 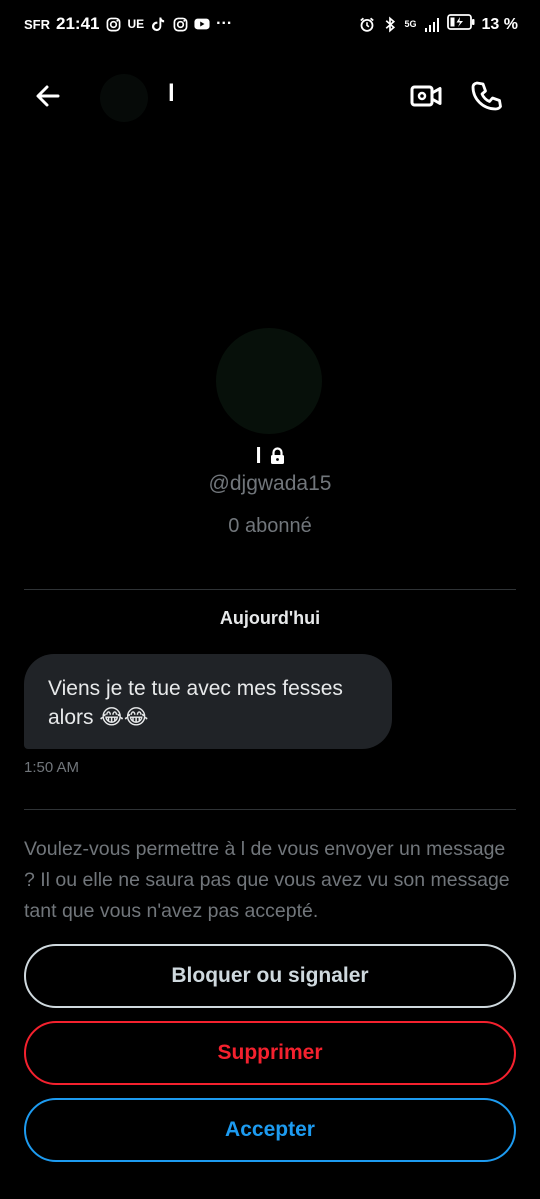 I want to click on tiktok-icon, so click(x=158, y=24).